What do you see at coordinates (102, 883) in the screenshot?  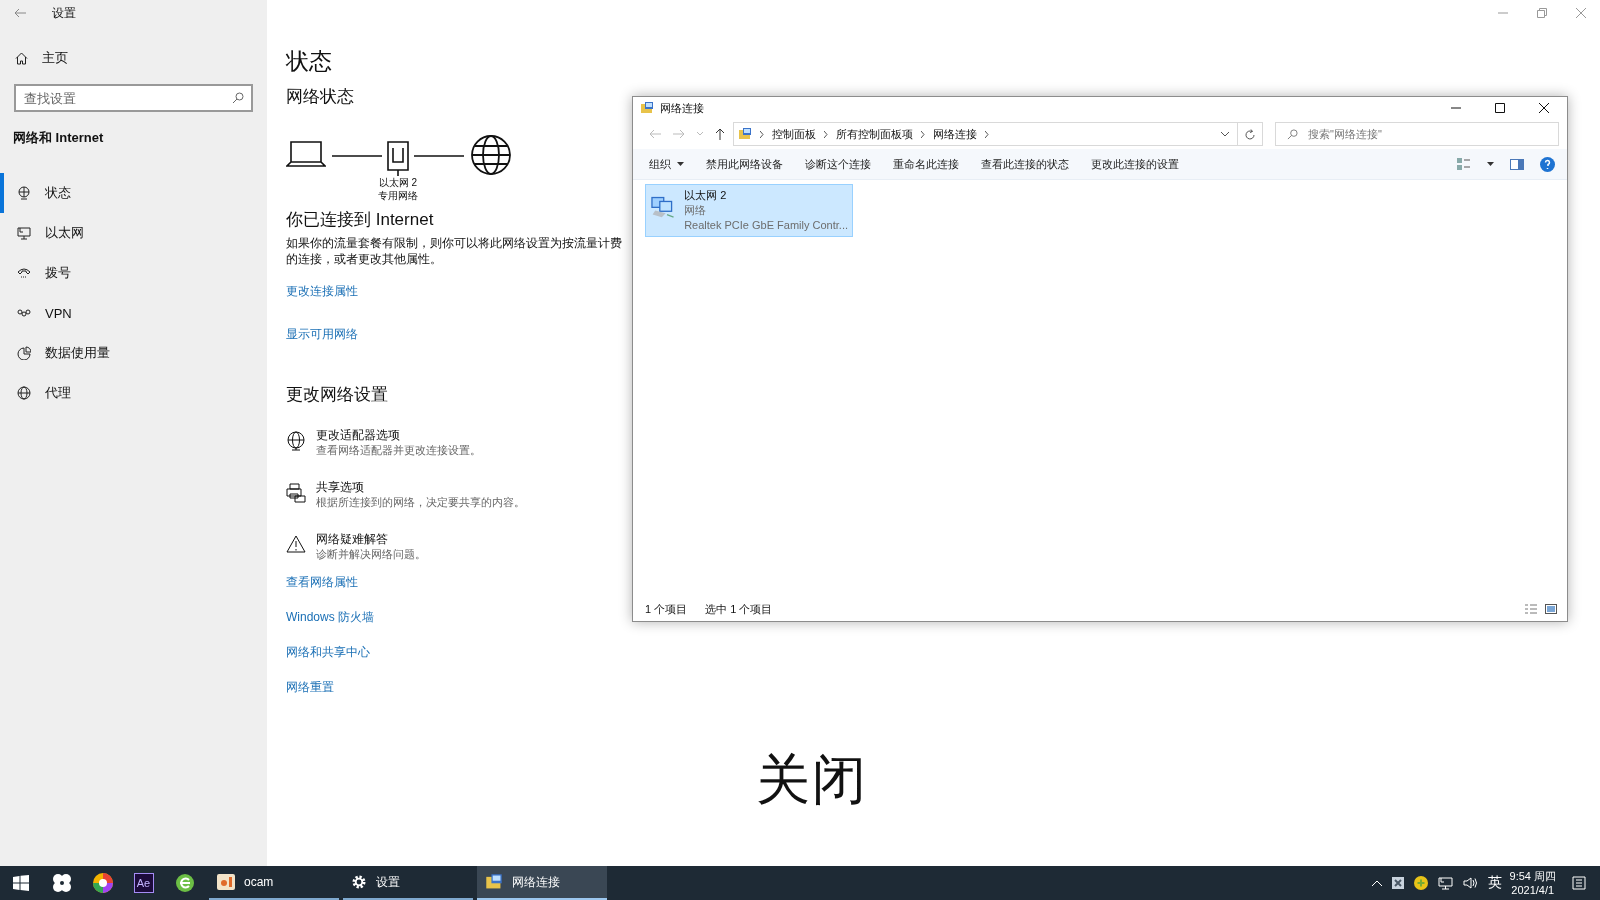 I see `color-wheel-icon` at bounding box center [102, 883].